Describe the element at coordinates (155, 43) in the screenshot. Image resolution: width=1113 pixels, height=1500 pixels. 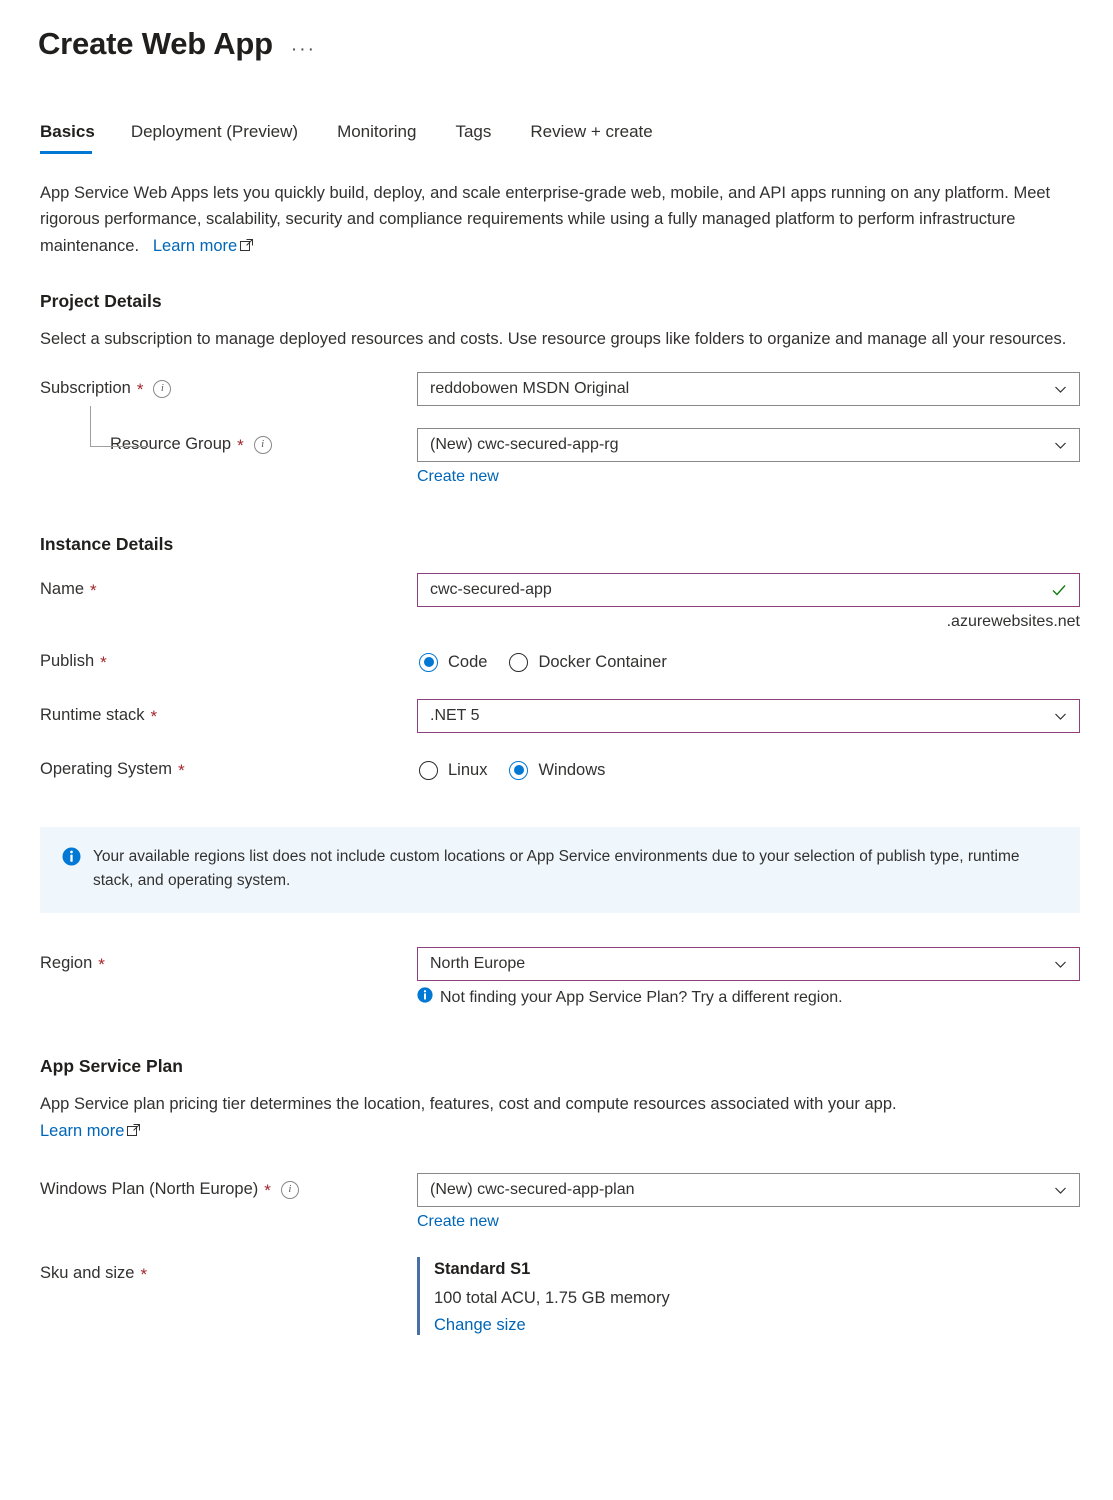
I see `page-title: Create Web App` at that location.